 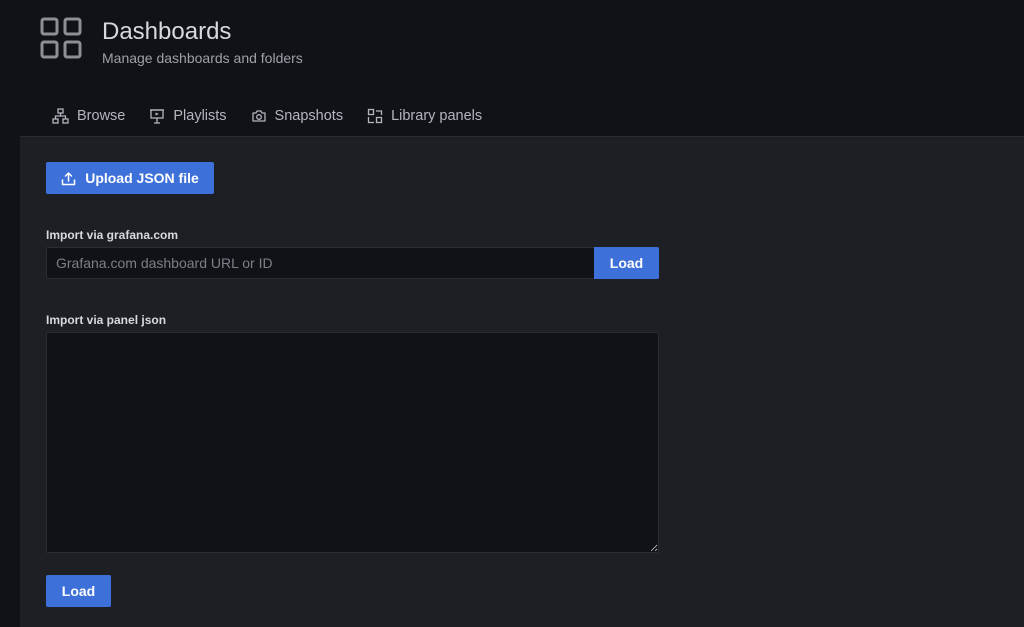 I want to click on upload-icon, so click(x=68, y=178).